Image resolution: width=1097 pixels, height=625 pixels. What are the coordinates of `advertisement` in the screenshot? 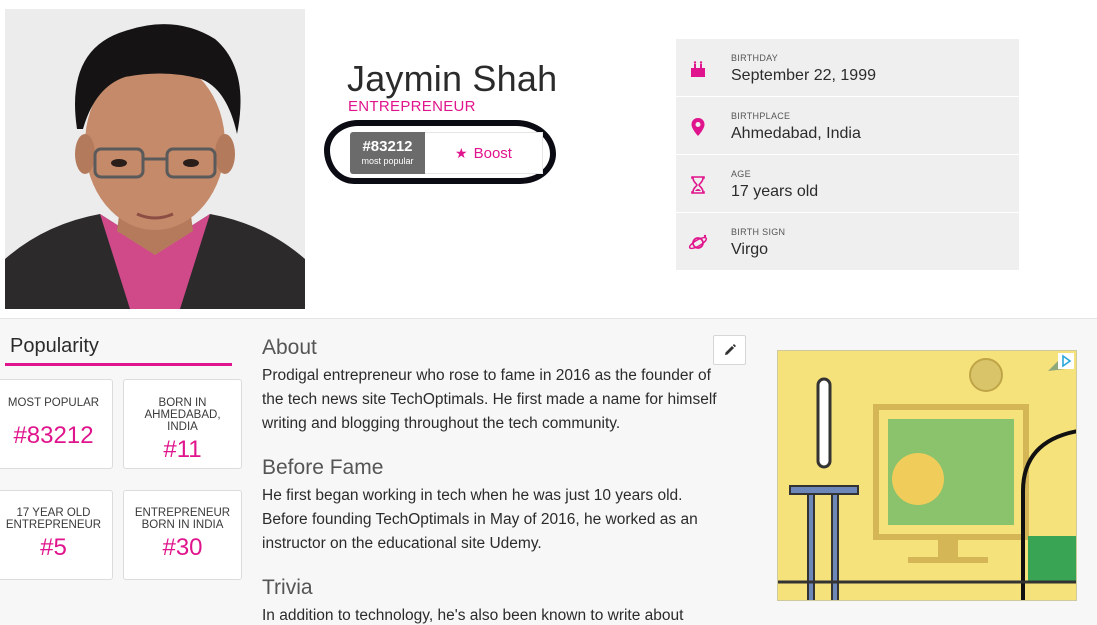 It's located at (927, 475).